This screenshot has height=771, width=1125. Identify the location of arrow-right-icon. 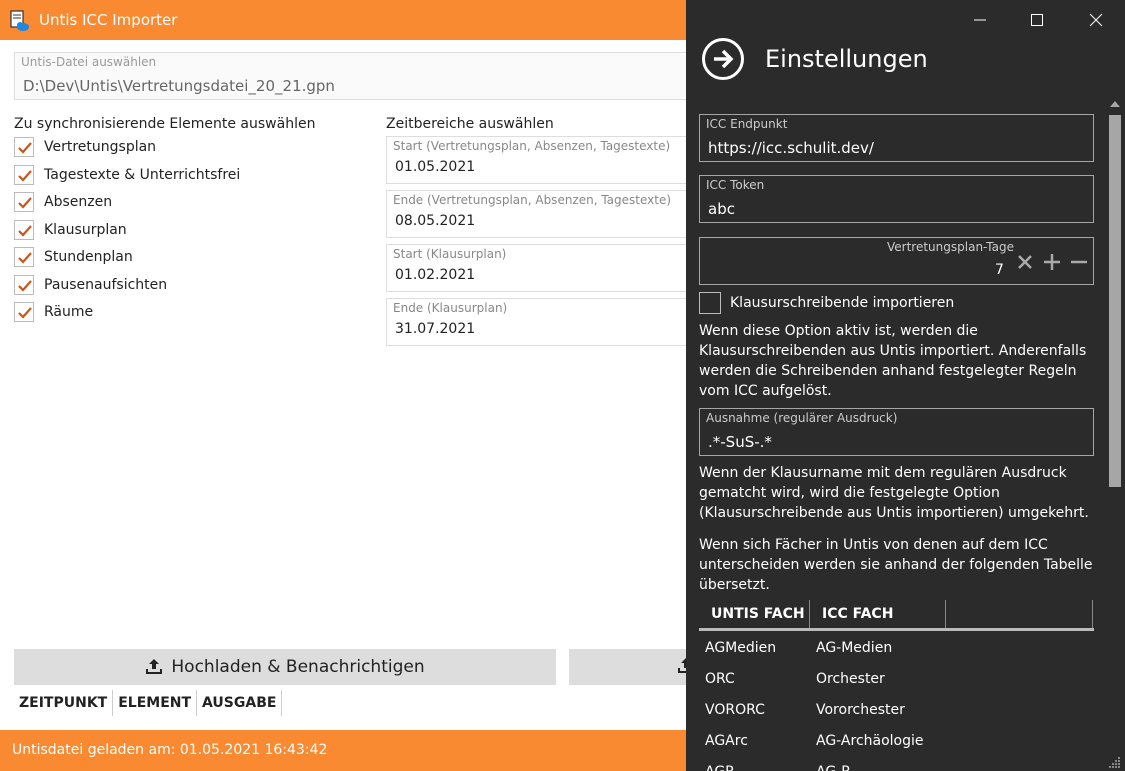
(724, 59).